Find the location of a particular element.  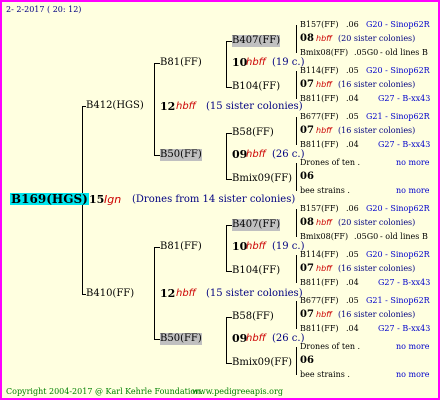

bottom-l4-d is located at coordinates (296, 361).